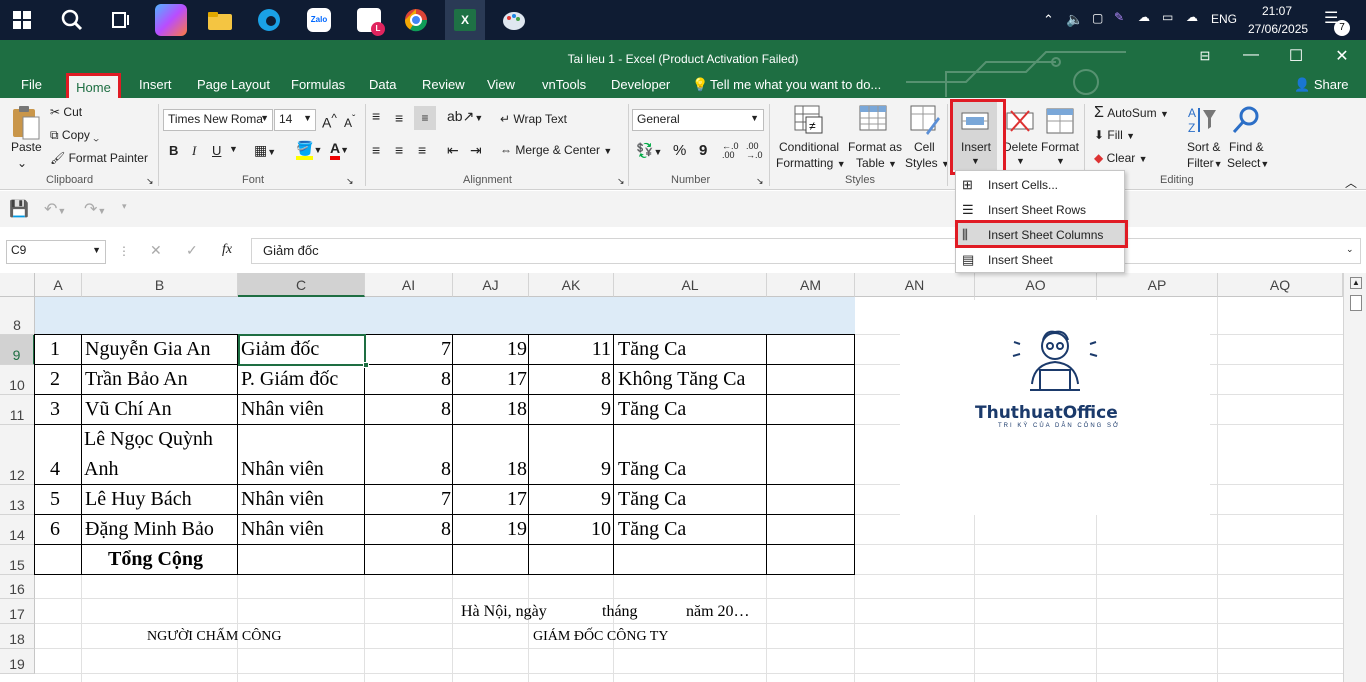 The image size is (1366, 682). Describe the element at coordinates (218, 120) in the screenshot. I see `font-name-box: Times New Roma ▼` at that location.